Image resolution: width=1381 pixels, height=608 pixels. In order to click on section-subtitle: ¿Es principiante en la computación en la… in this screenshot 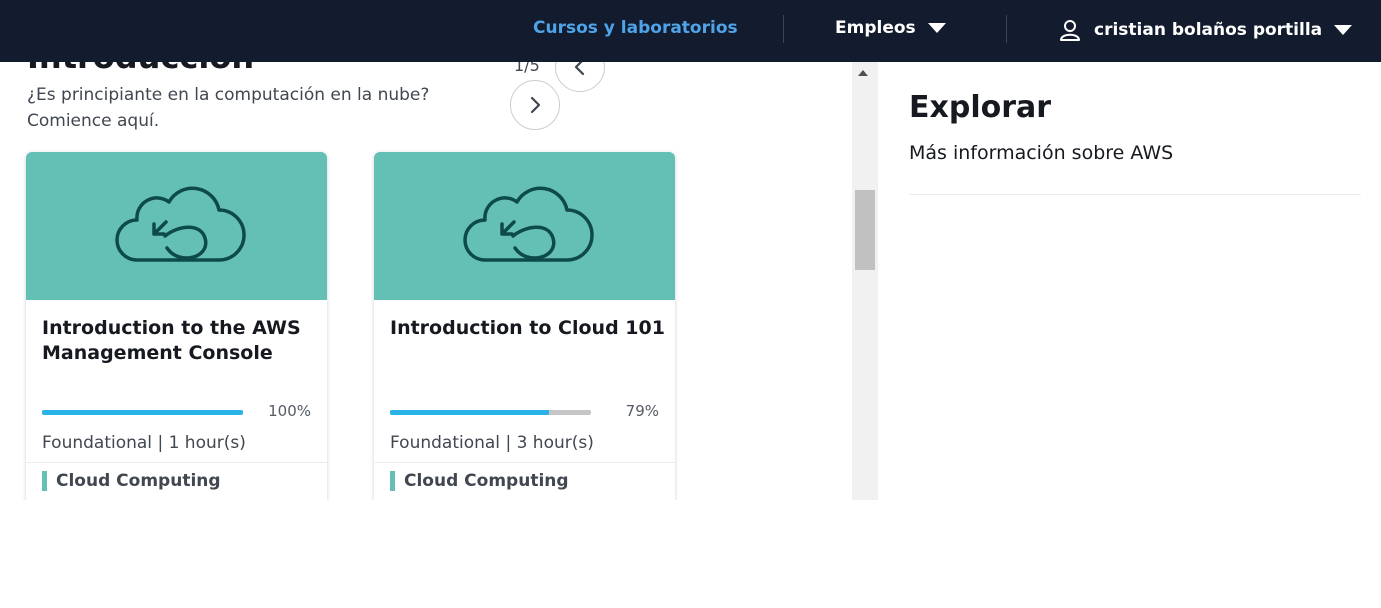, I will do `click(228, 108)`.